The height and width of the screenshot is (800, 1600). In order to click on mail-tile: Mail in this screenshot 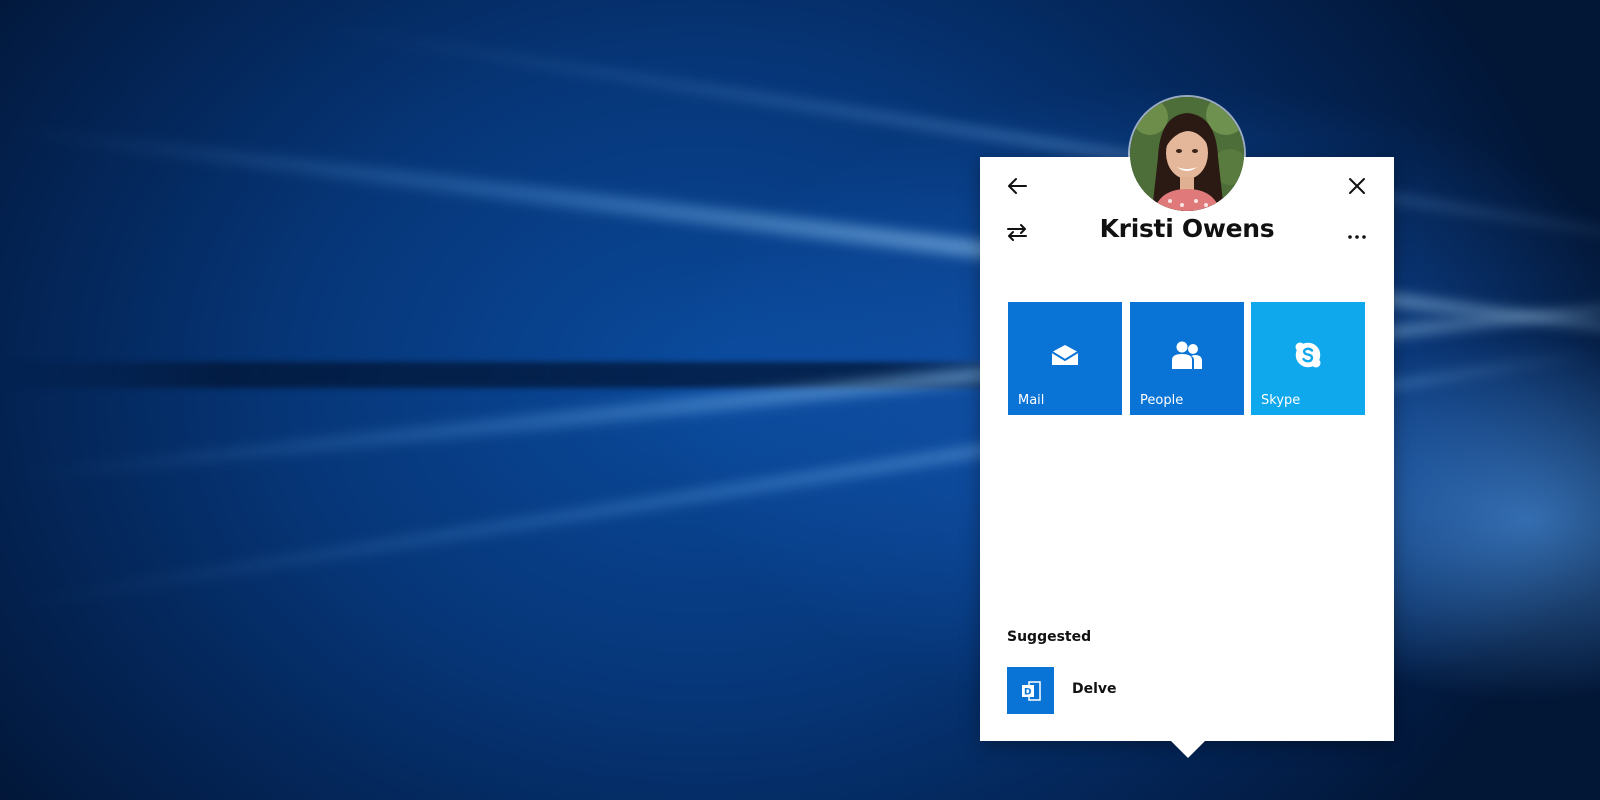, I will do `click(1065, 358)`.